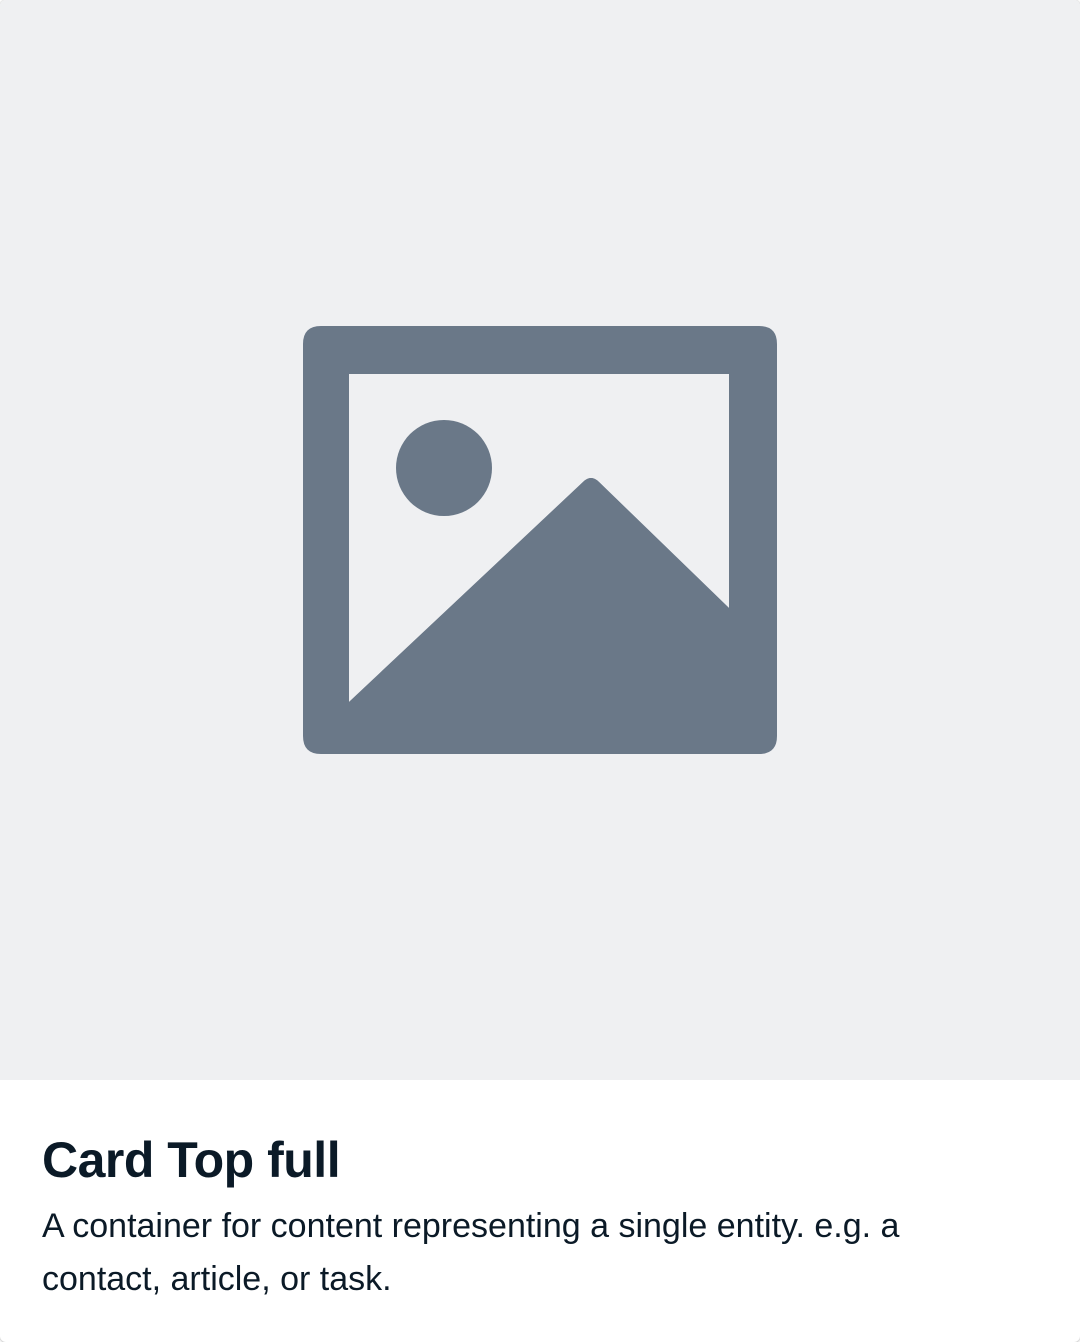  What do you see at coordinates (191, 1160) in the screenshot?
I see `card-title: Card Top full` at bounding box center [191, 1160].